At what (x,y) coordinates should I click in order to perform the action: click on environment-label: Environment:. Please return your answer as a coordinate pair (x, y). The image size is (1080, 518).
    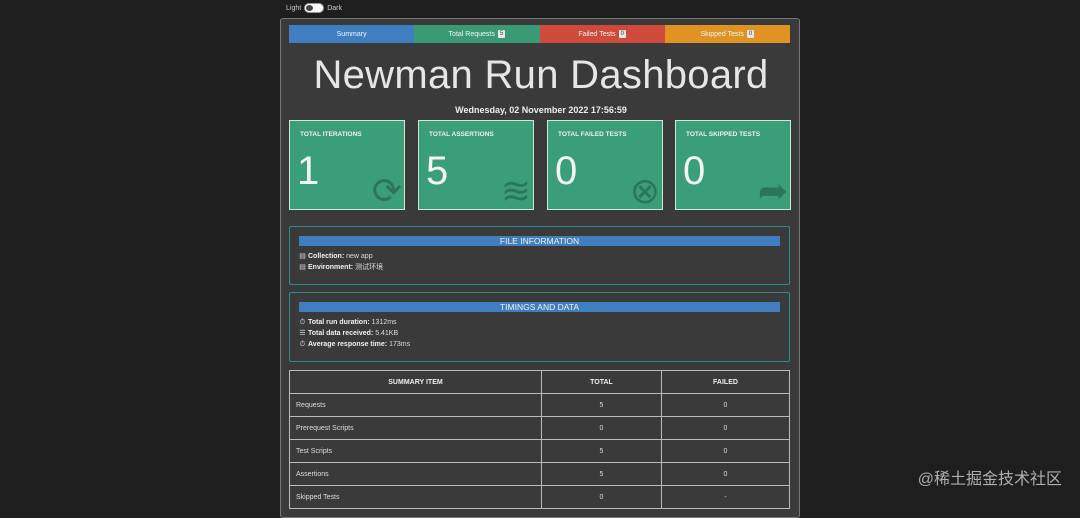
    Looking at the image, I should click on (330, 267).